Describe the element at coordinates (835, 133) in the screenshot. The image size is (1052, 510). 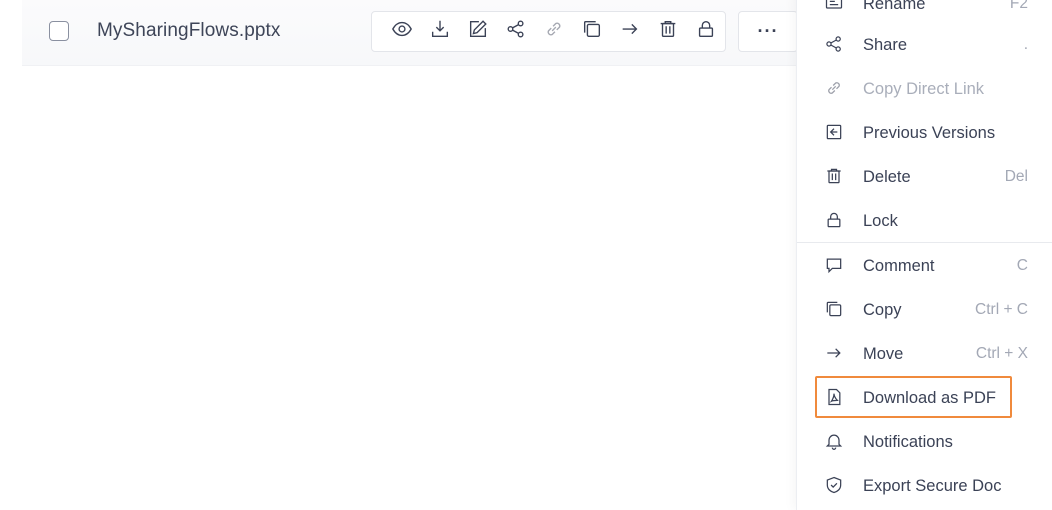
I see `versions-icon` at that location.